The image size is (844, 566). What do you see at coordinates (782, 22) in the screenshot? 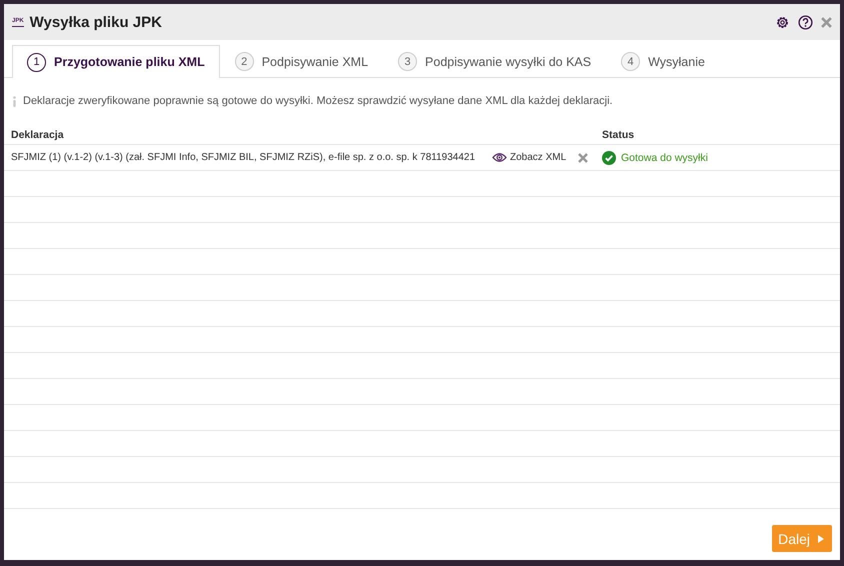
I see `settings-icon` at bounding box center [782, 22].